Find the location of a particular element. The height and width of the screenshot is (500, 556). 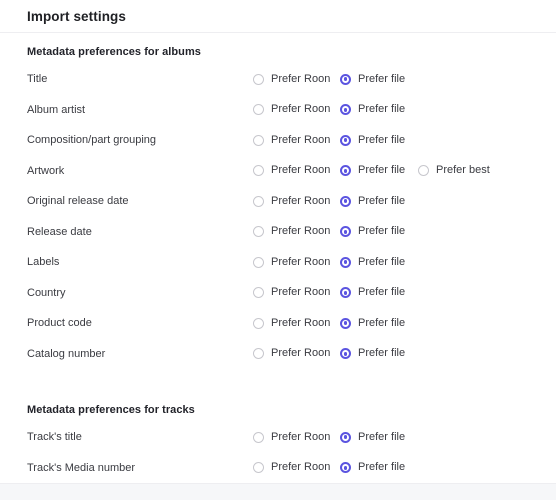

panel-footer is located at coordinates (278, 491).